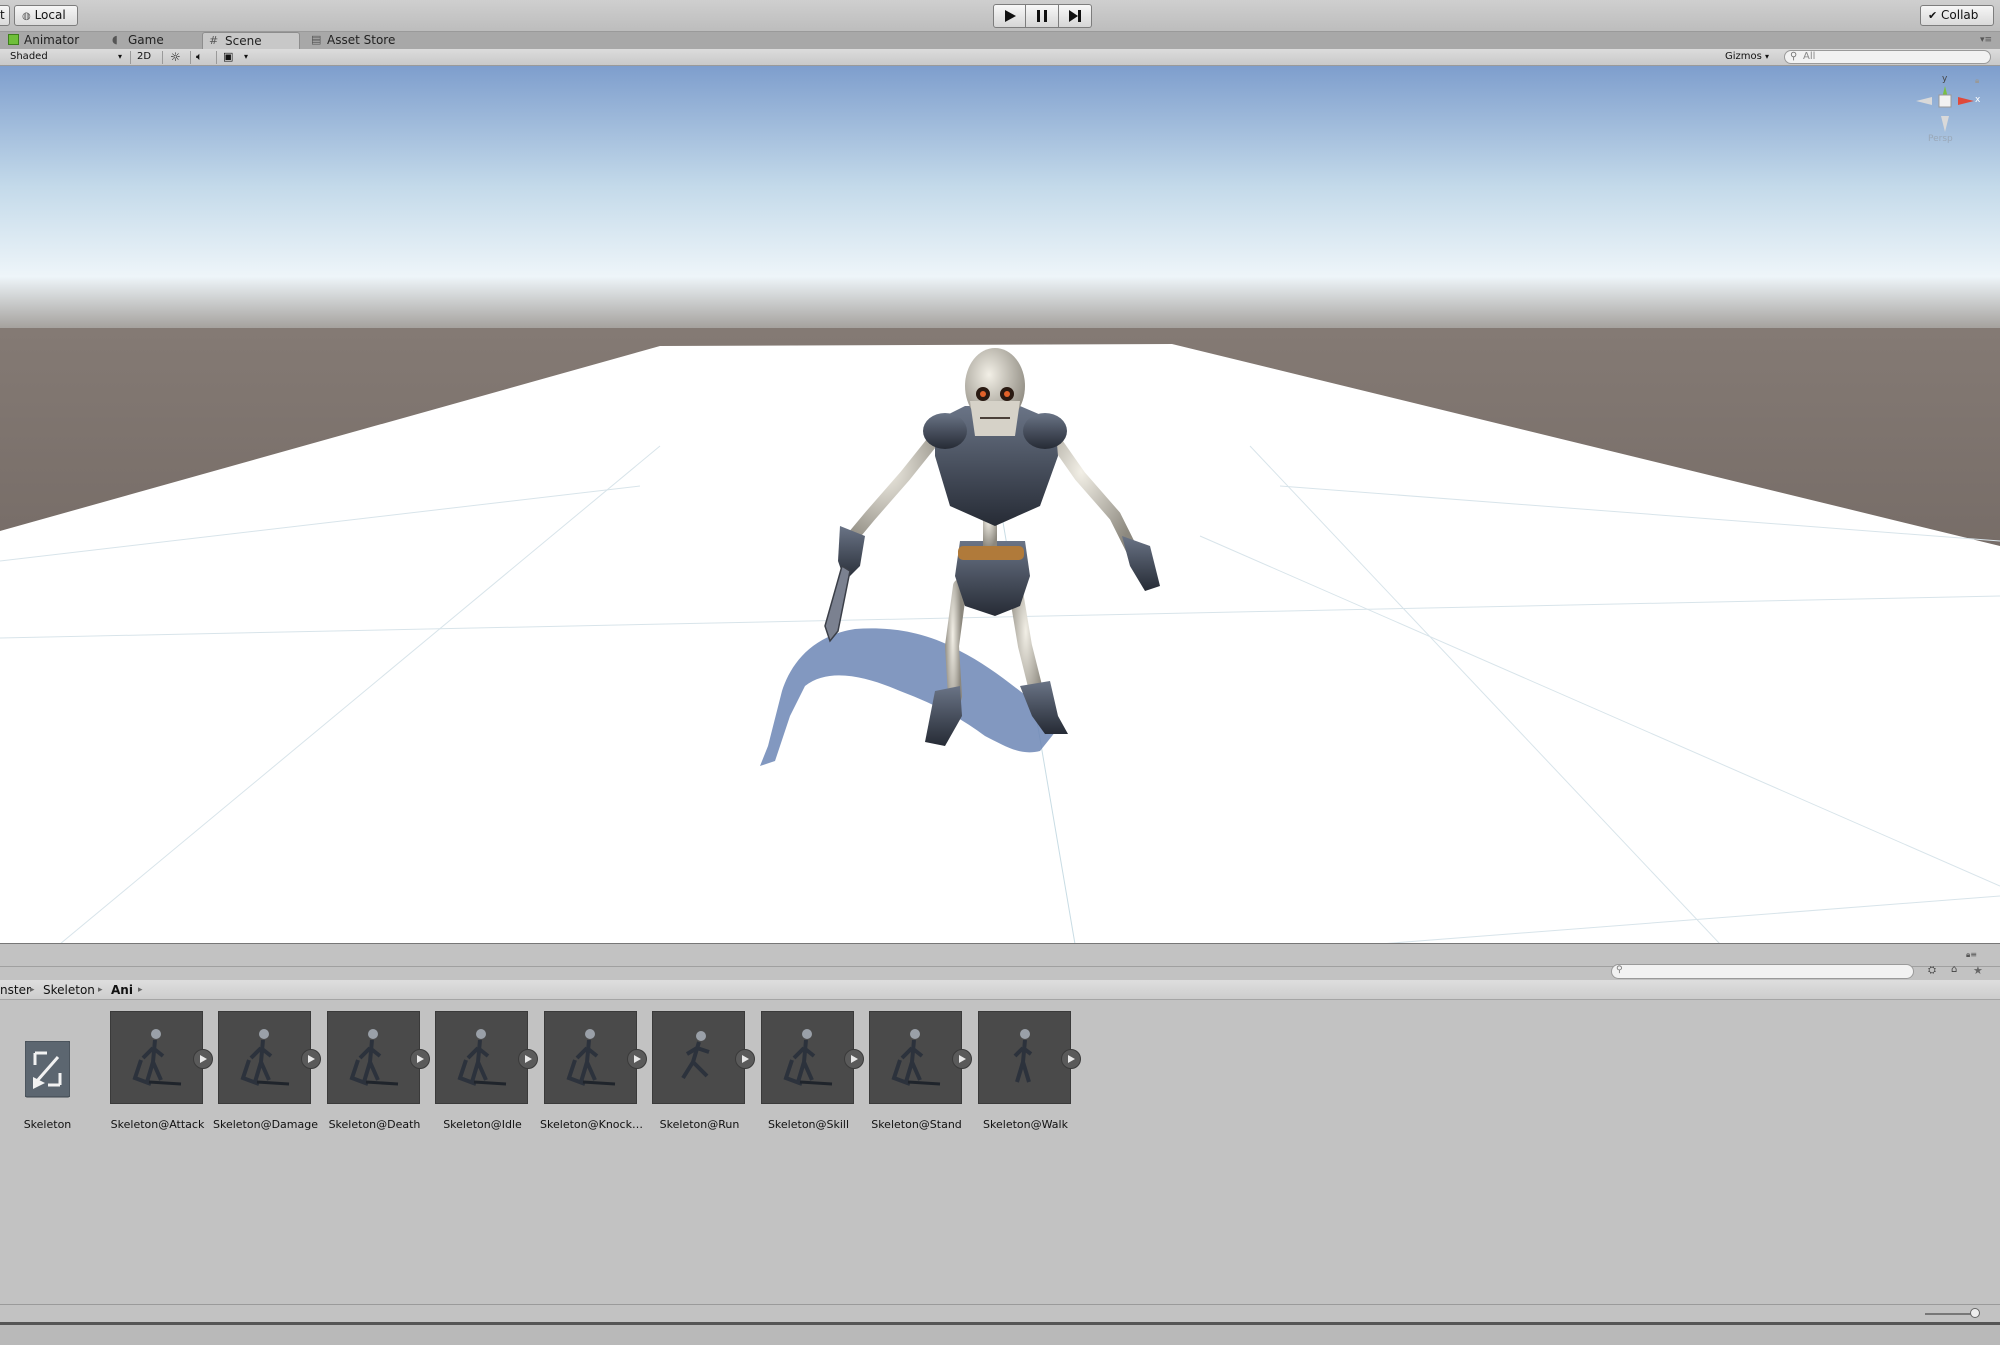 This screenshot has height=1345, width=2000. I want to click on thumbnail-size-slider-handle, so click(1975, 1313).